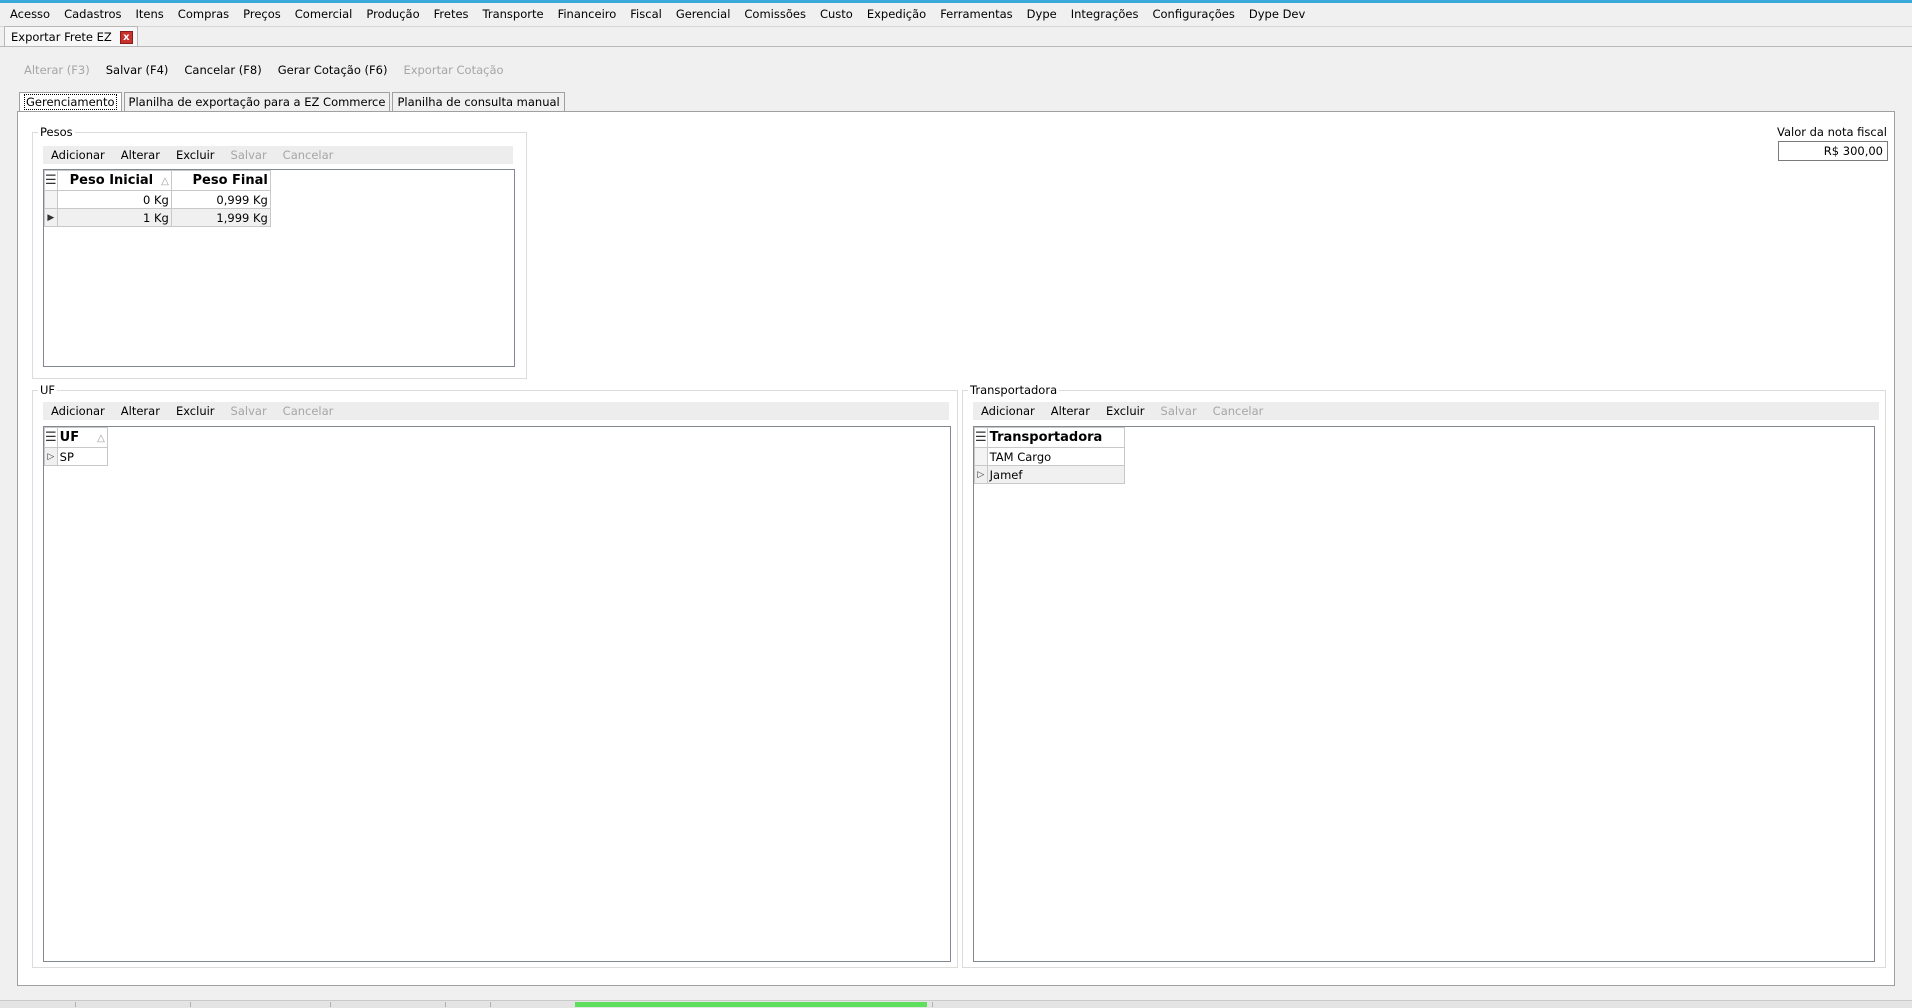  Describe the element at coordinates (1193, 14) in the screenshot. I see `menu-configuracoes: Configurações` at that location.